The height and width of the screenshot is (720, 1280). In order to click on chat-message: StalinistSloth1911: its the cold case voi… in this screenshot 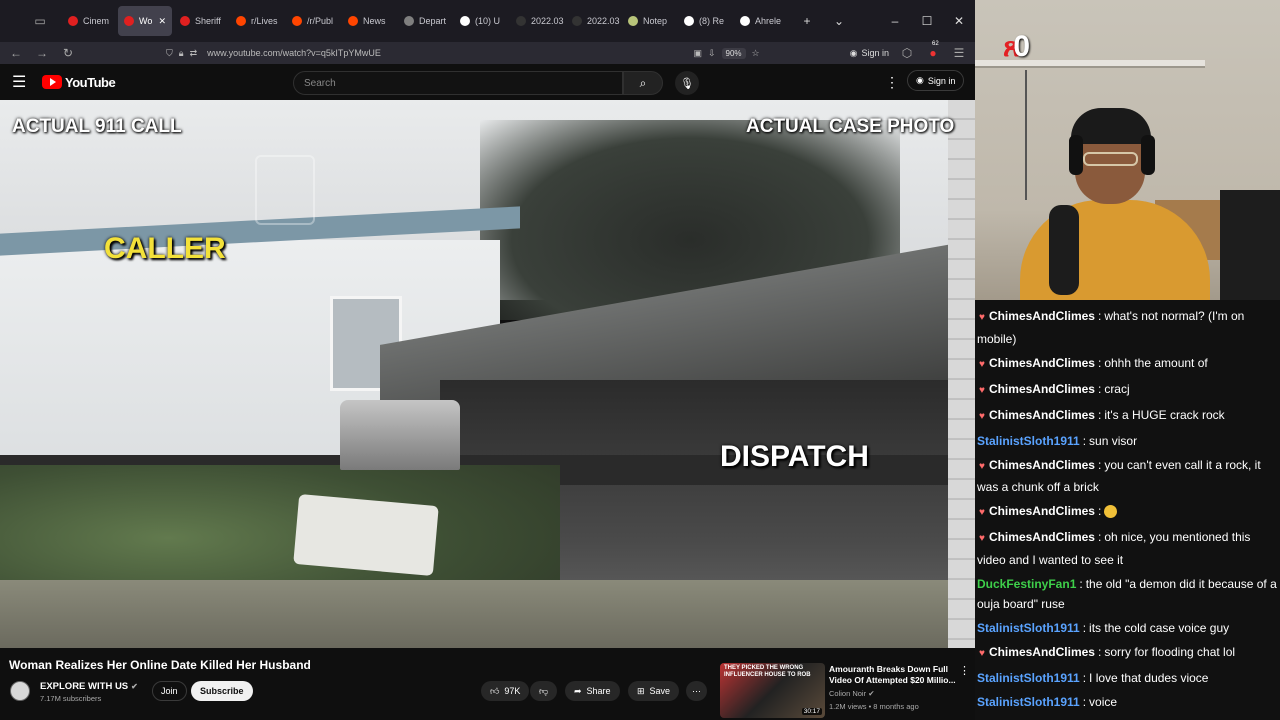, I will do `click(1127, 628)`.